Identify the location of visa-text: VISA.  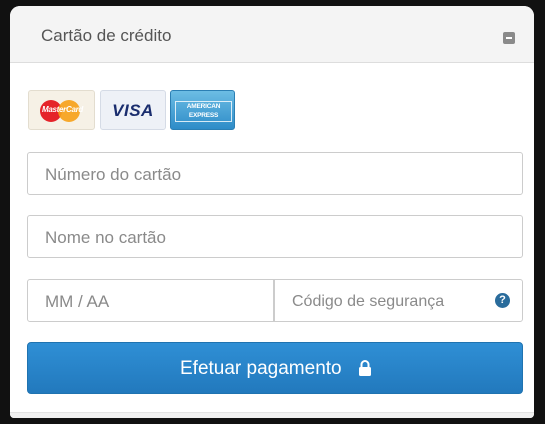
(133, 110).